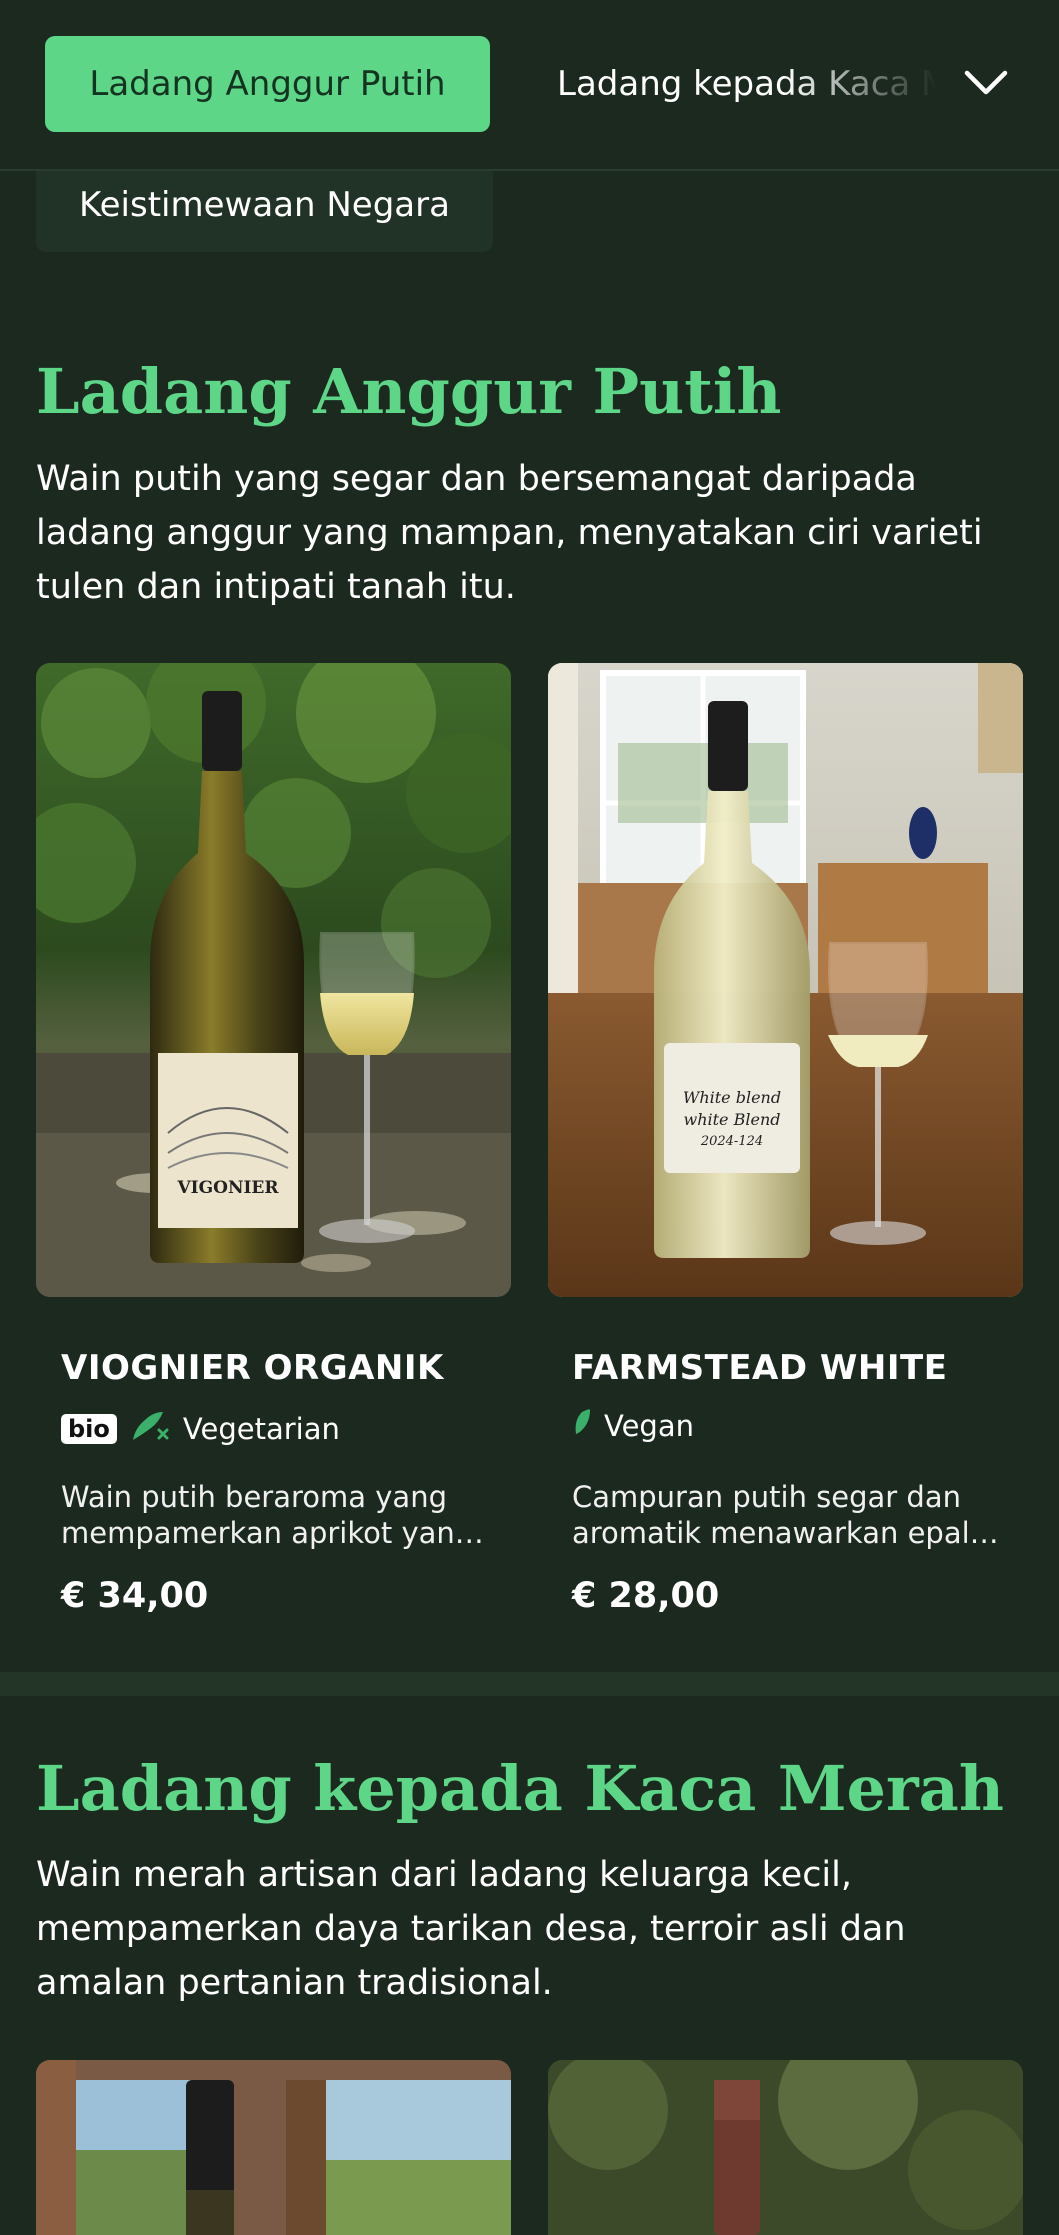 The height and width of the screenshot is (2235, 1059). I want to click on vegan-leaf-icon, so click(582, 1425).